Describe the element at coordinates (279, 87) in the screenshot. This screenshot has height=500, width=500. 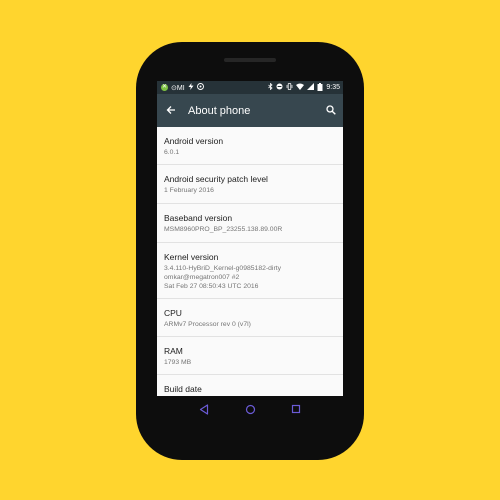
I see `do-not-disturb-icon` at that location.